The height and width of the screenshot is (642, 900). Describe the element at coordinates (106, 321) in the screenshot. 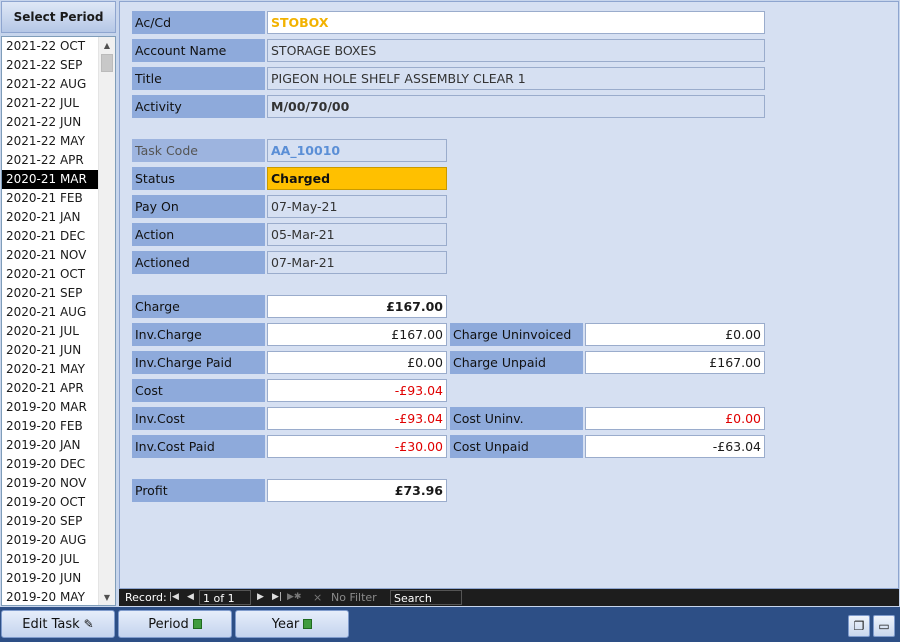

I see `period-scrollbar: ▲ ▼` at that location.